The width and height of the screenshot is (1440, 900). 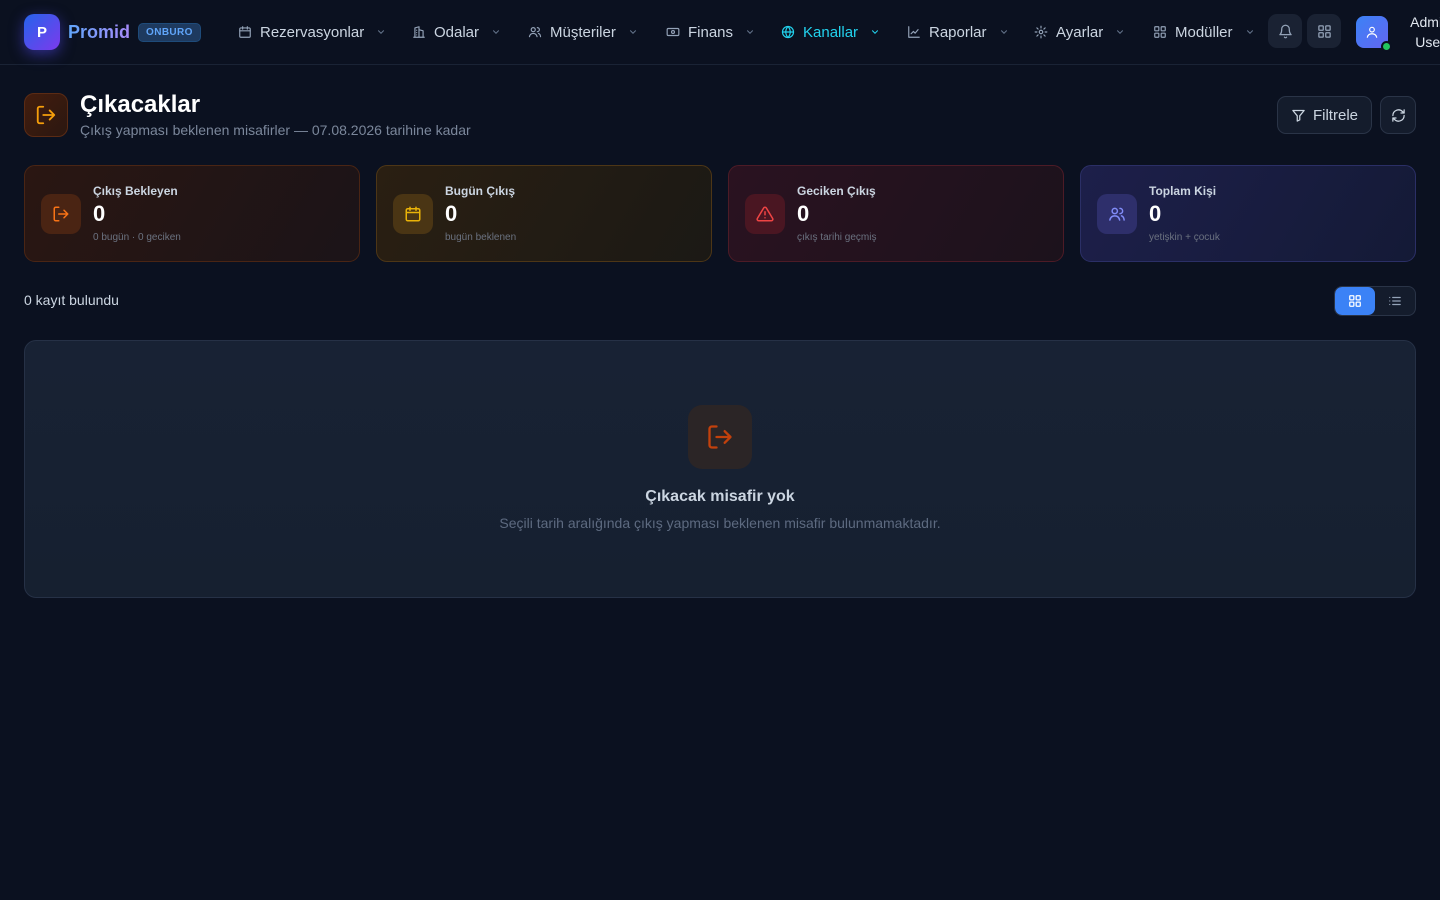 I want to click on refresh-icon, so click(x=1398, y=115).